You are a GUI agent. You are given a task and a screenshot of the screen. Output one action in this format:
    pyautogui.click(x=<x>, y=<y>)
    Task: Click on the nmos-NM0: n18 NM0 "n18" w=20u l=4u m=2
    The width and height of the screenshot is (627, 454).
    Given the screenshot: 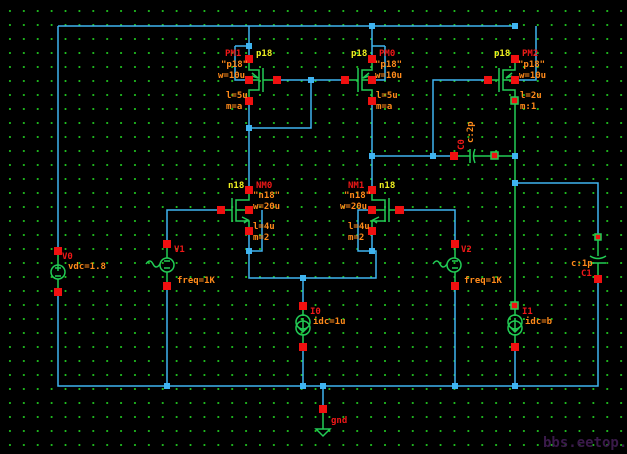 What is the action you would take?
    pyautogui.click(x=248, y=212)
    